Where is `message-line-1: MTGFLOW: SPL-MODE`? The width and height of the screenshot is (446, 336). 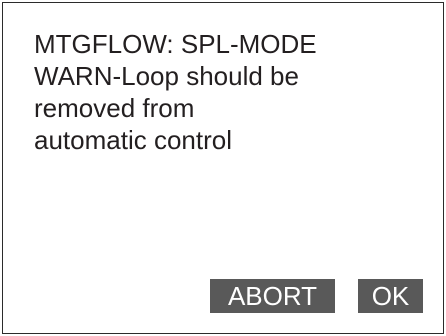 message-line-1: MTGFLOW: SPL-MODE is located at coordinates (175, 44).